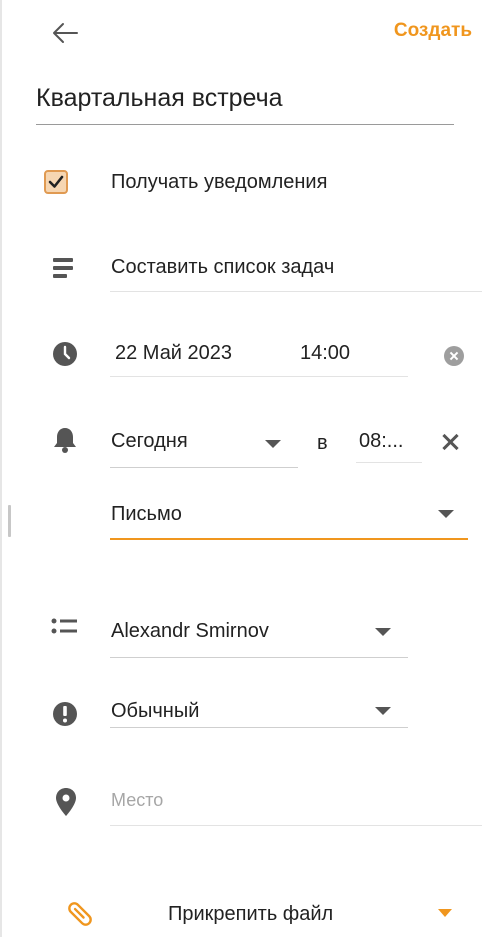 The width and height of the screenshot is (492, 937). I want to click on location-input: Место, so click(137, 800).